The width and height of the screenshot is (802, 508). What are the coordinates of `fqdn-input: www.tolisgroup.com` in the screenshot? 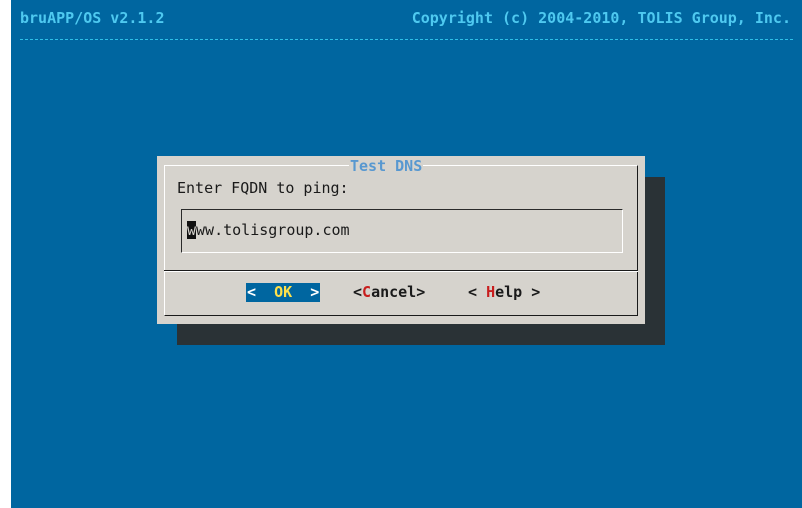 It's located at (402, 231).